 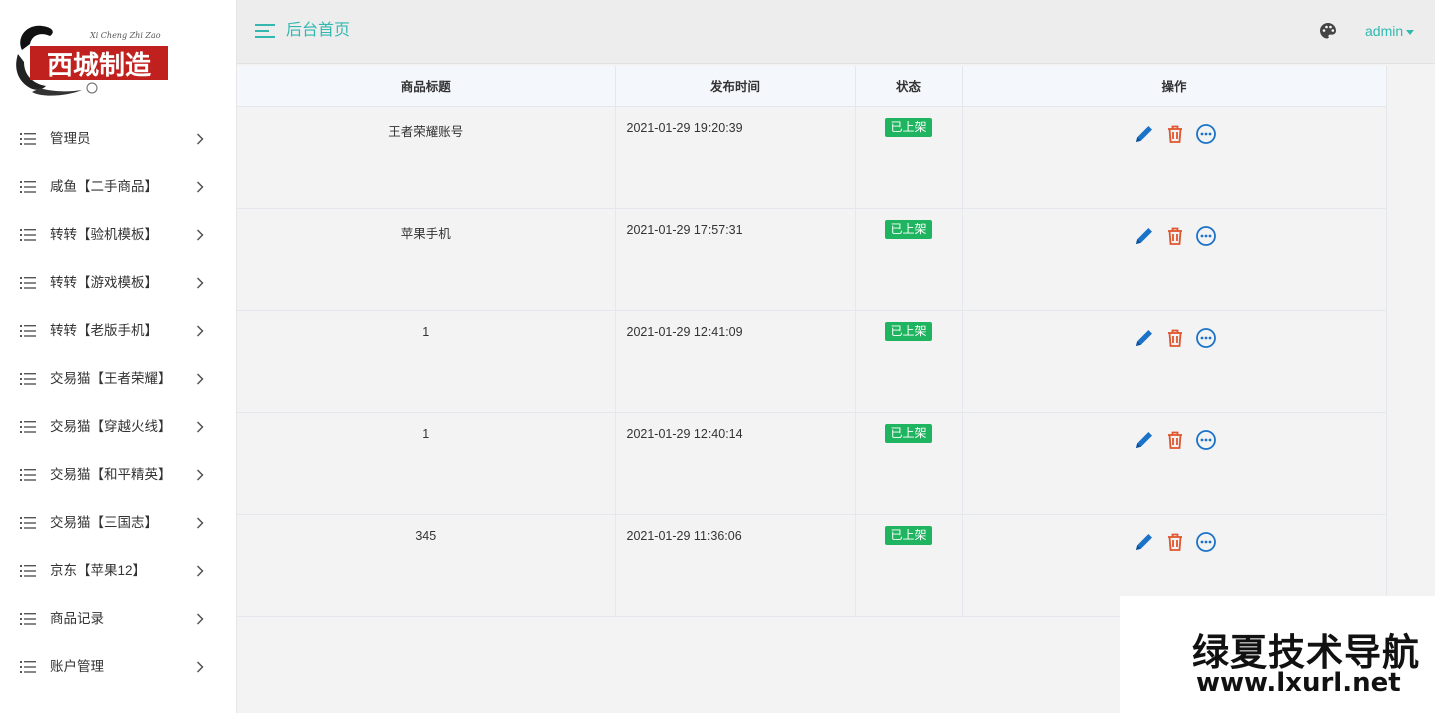 What do you see at coordinates (118, 619) in the screenshot?
I see `sidebar-item-product-records: 商品记录` at bounding box center [118, 619].